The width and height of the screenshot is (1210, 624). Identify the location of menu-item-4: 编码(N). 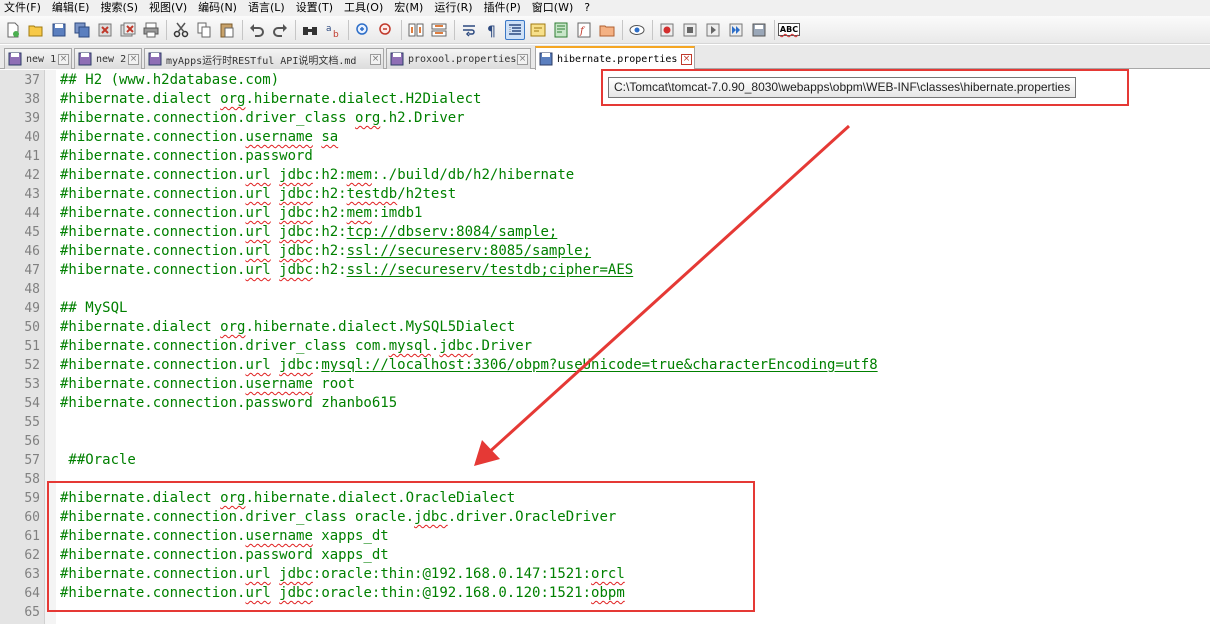
(217, 8).